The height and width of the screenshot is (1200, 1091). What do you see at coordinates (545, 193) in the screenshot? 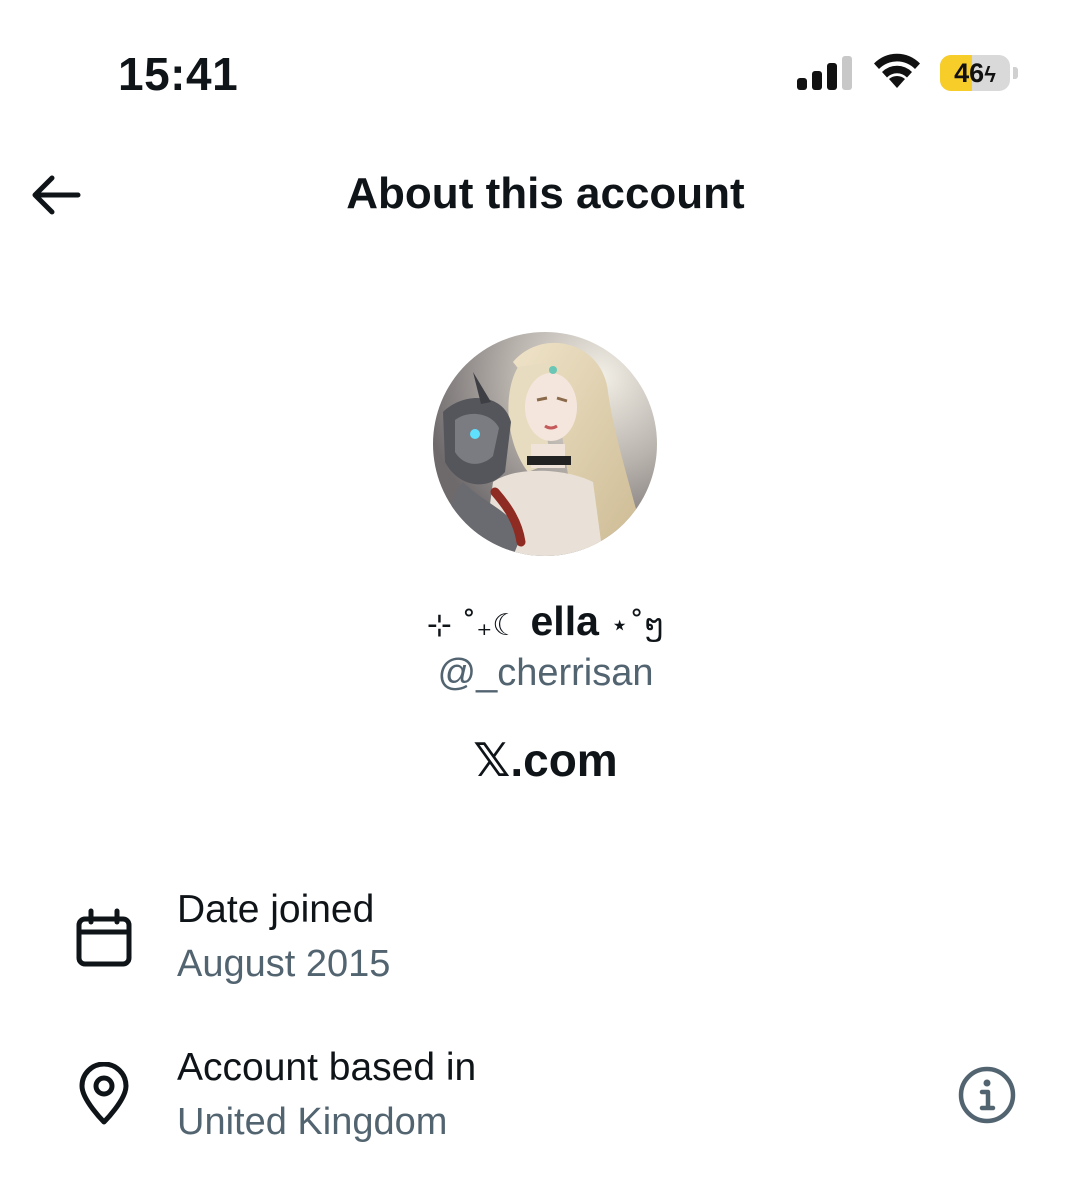
I see `page-title: About this account` at bounding box center [545, 193].